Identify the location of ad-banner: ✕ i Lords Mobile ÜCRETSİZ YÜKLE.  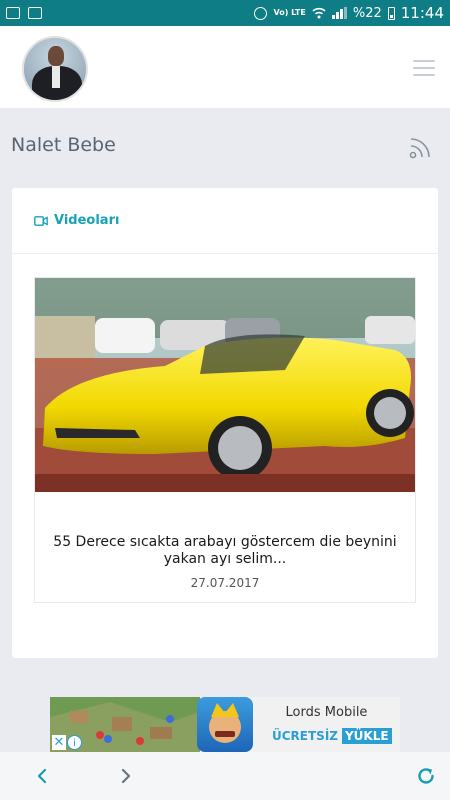
(225, 724).